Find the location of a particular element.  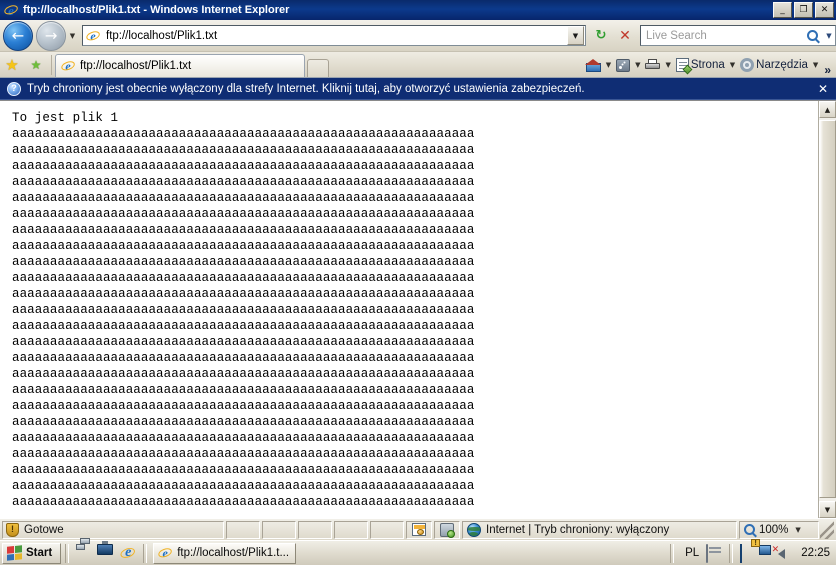

address-dropdown-button: ▼ is located at coordinates (575, 35).